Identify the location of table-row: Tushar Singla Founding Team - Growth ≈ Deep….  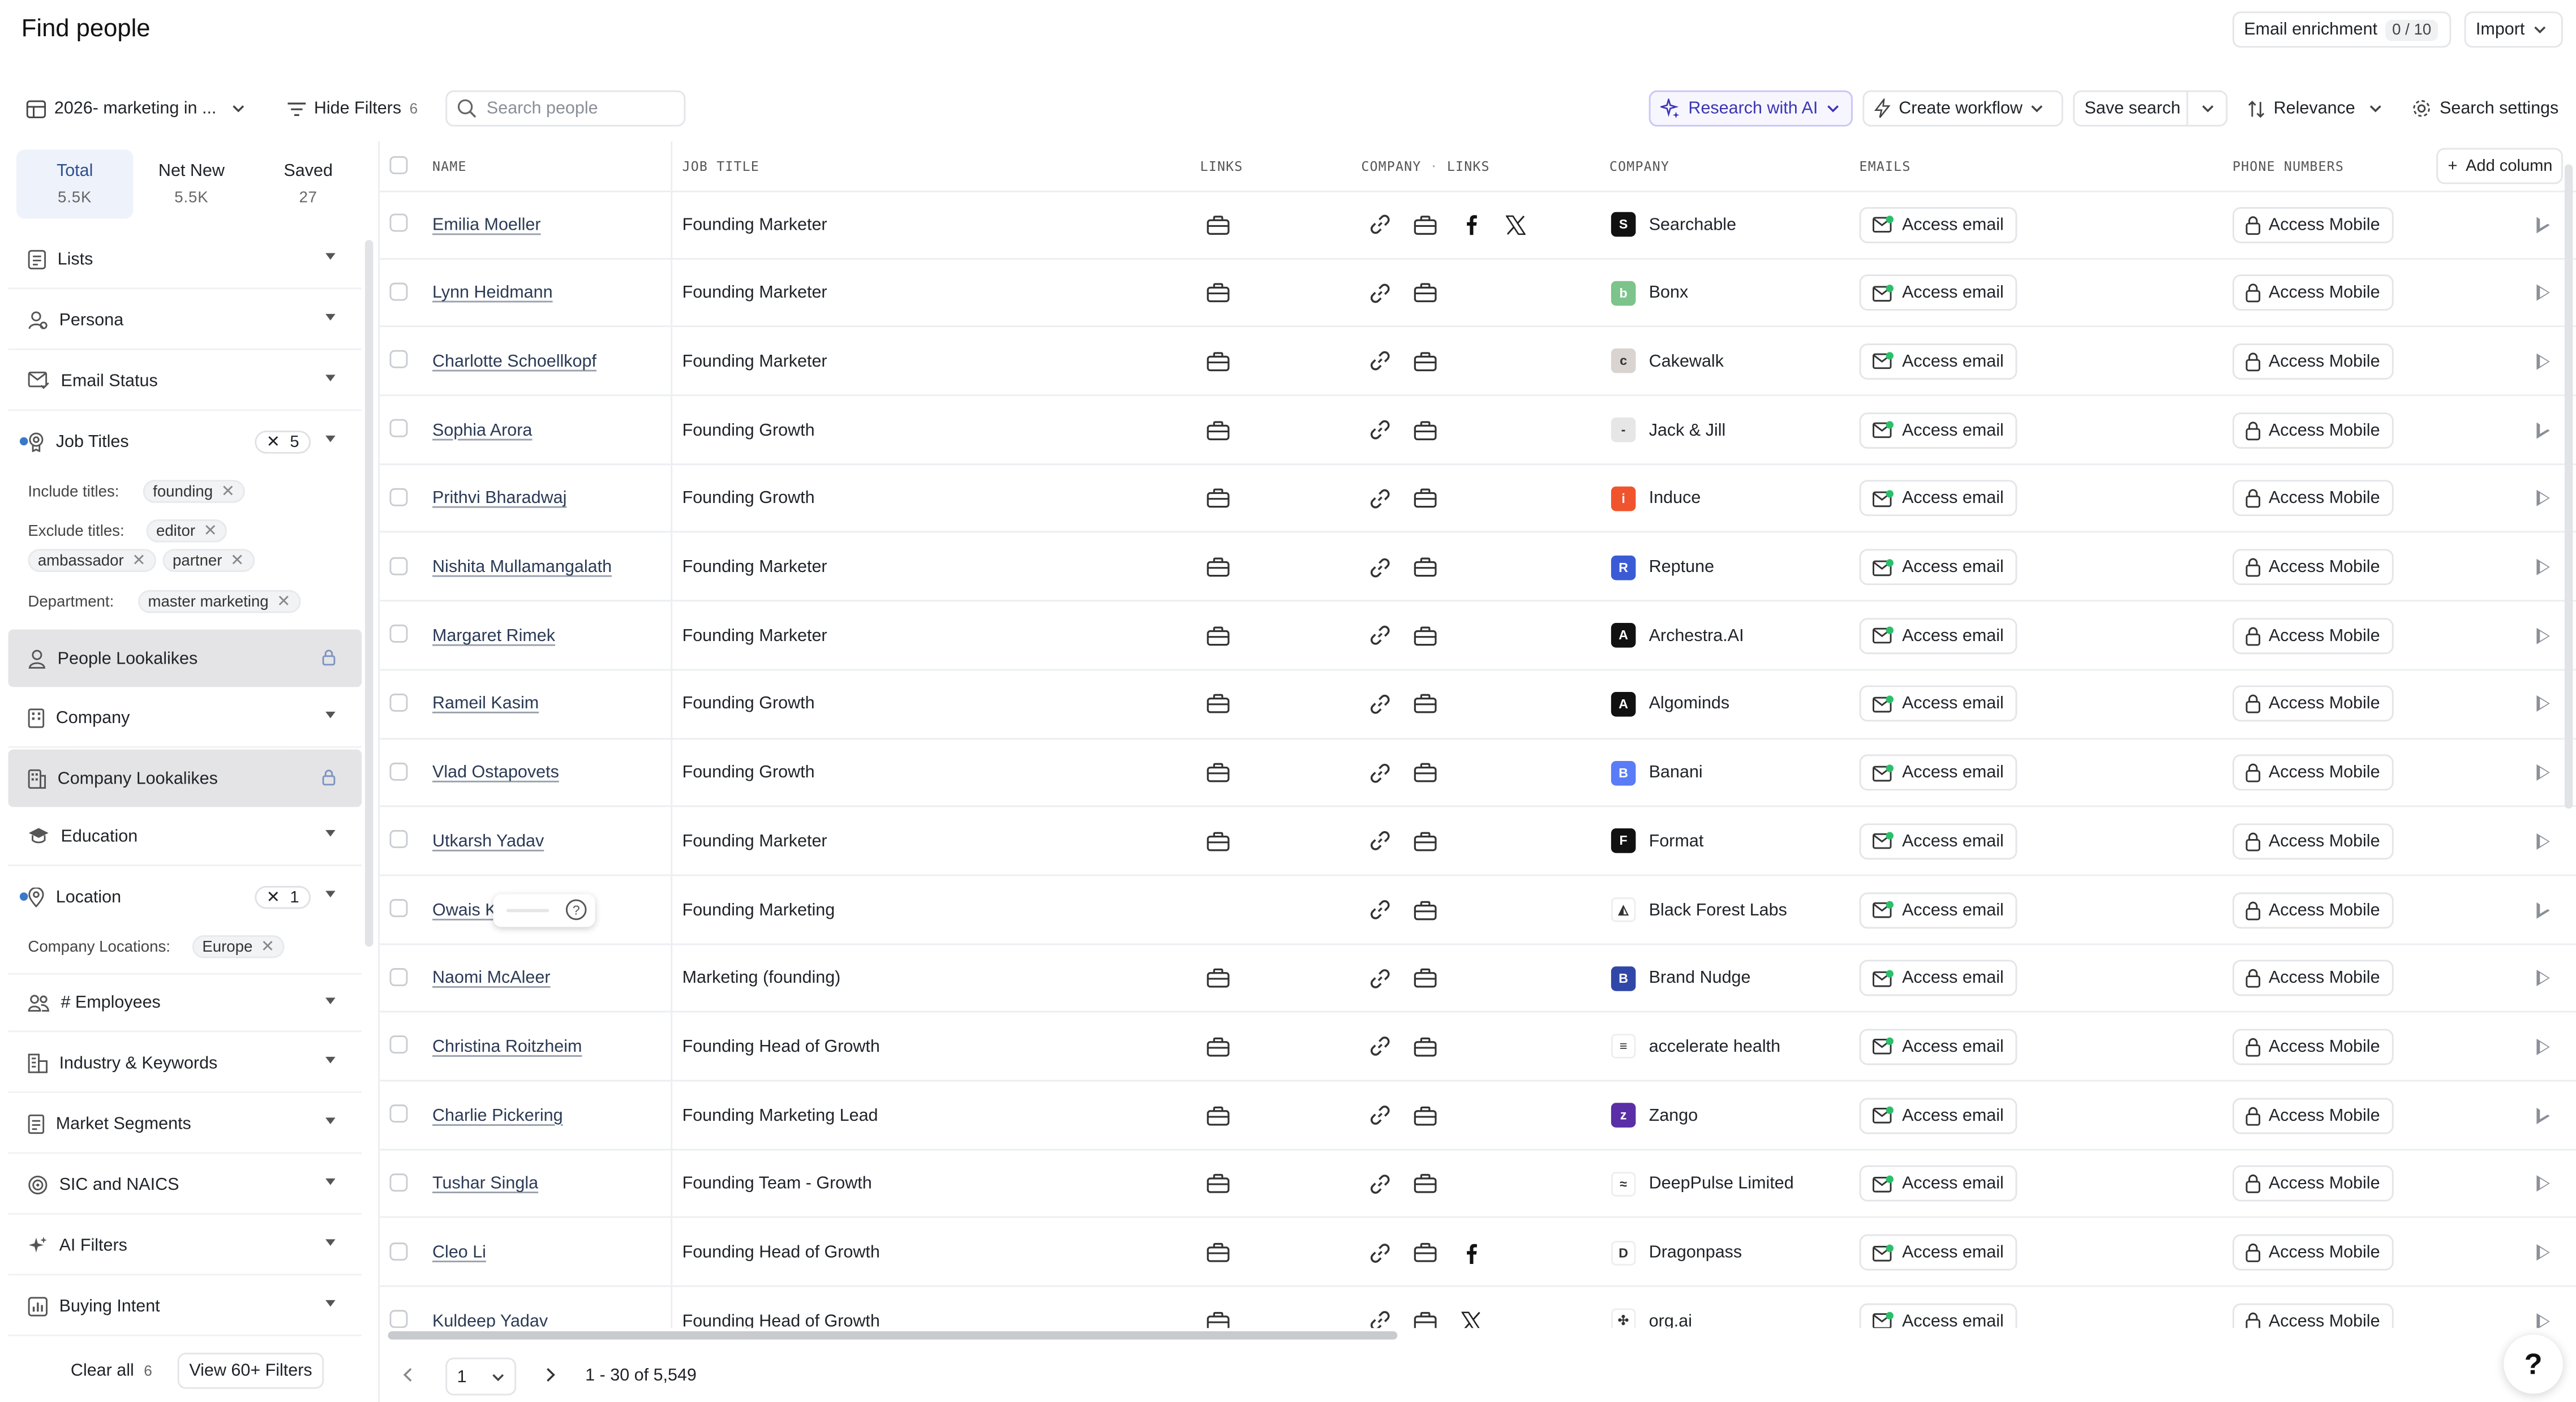
(1478, 1185).